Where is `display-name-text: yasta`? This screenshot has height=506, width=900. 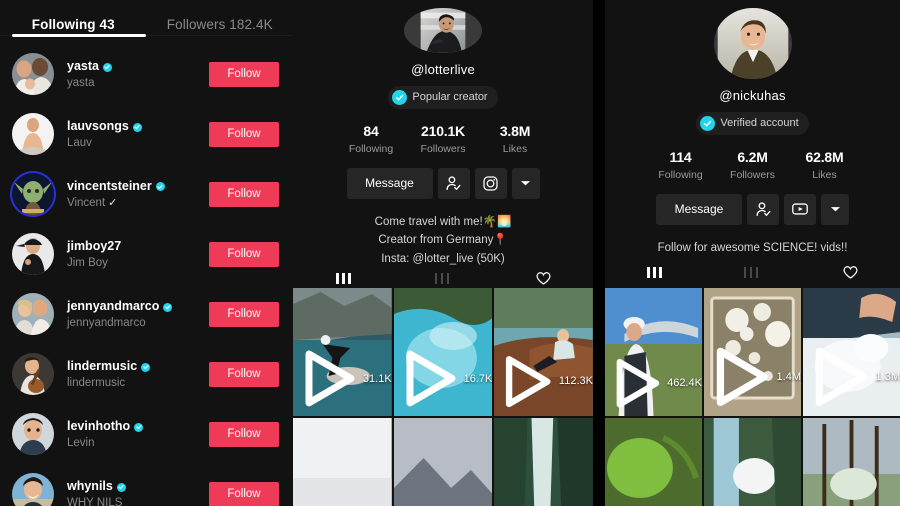 display-name-text: yasta is located at coordinates (81, 82).